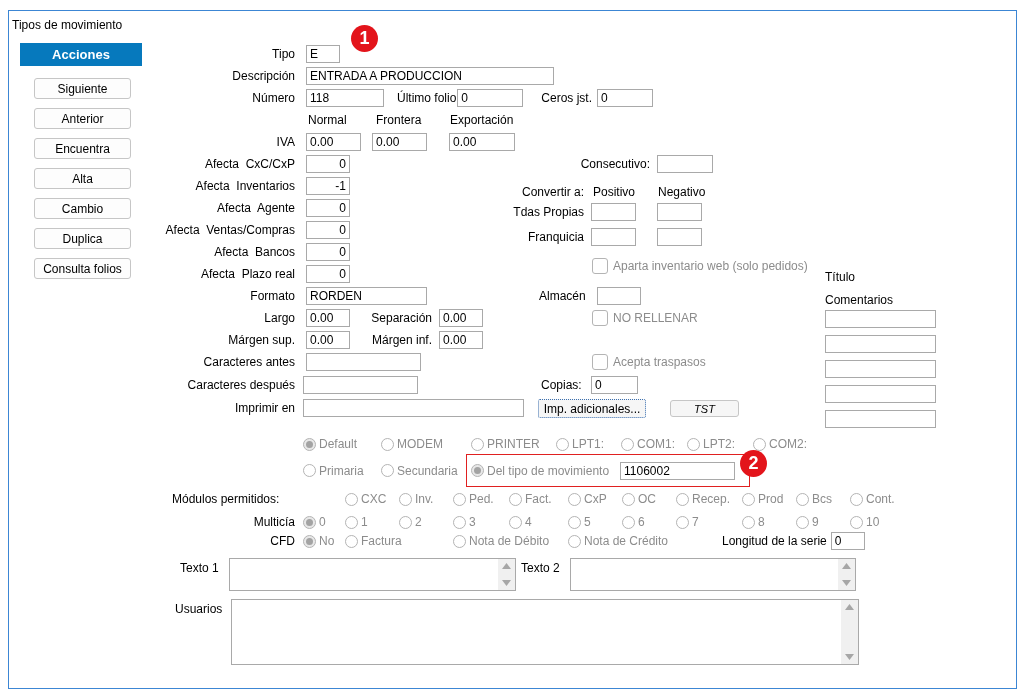  I want to click on radio-button: MODEM, so click(426, 444).